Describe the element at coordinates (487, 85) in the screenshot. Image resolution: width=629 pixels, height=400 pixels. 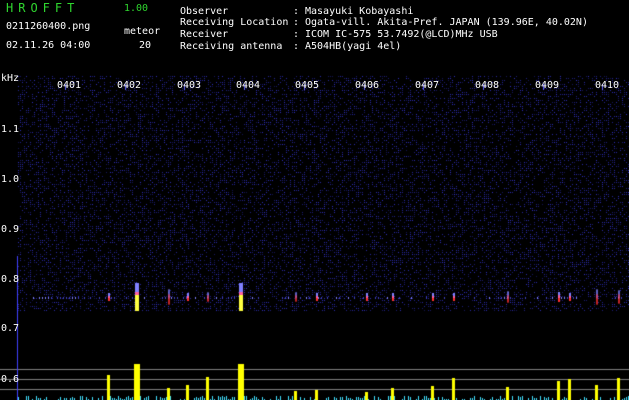
I see `time-tick-label: 0408` at that location.